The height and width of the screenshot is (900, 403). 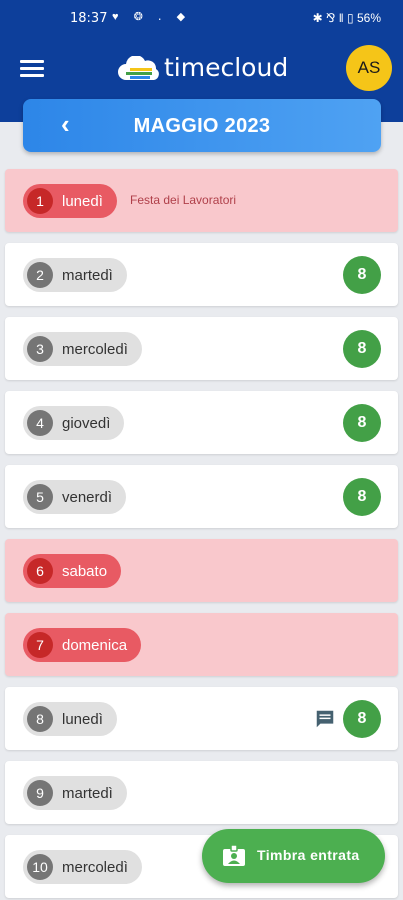 What do you see at coordinates (226, 67) in the screenshot?
I see `app-name: timecloud` at bounding box center [226, 67].